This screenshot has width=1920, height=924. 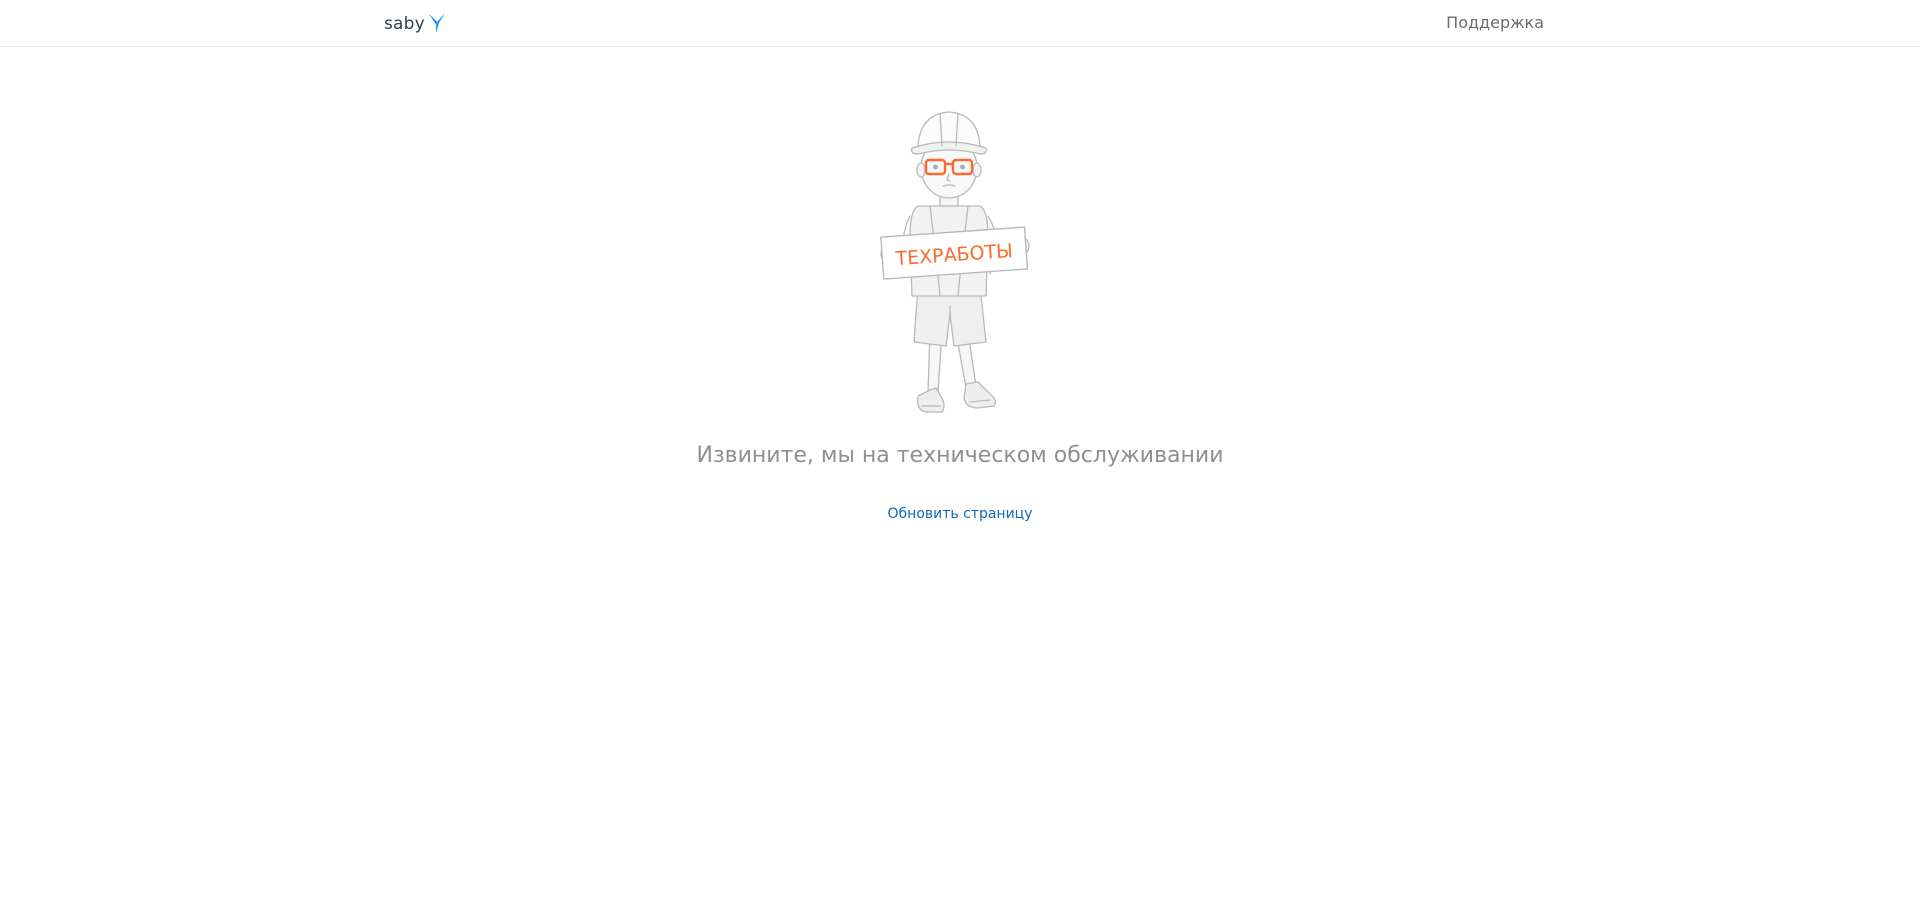 I want to click on refresh-page-link: Обновить страницу, so click(x=960, y=514).